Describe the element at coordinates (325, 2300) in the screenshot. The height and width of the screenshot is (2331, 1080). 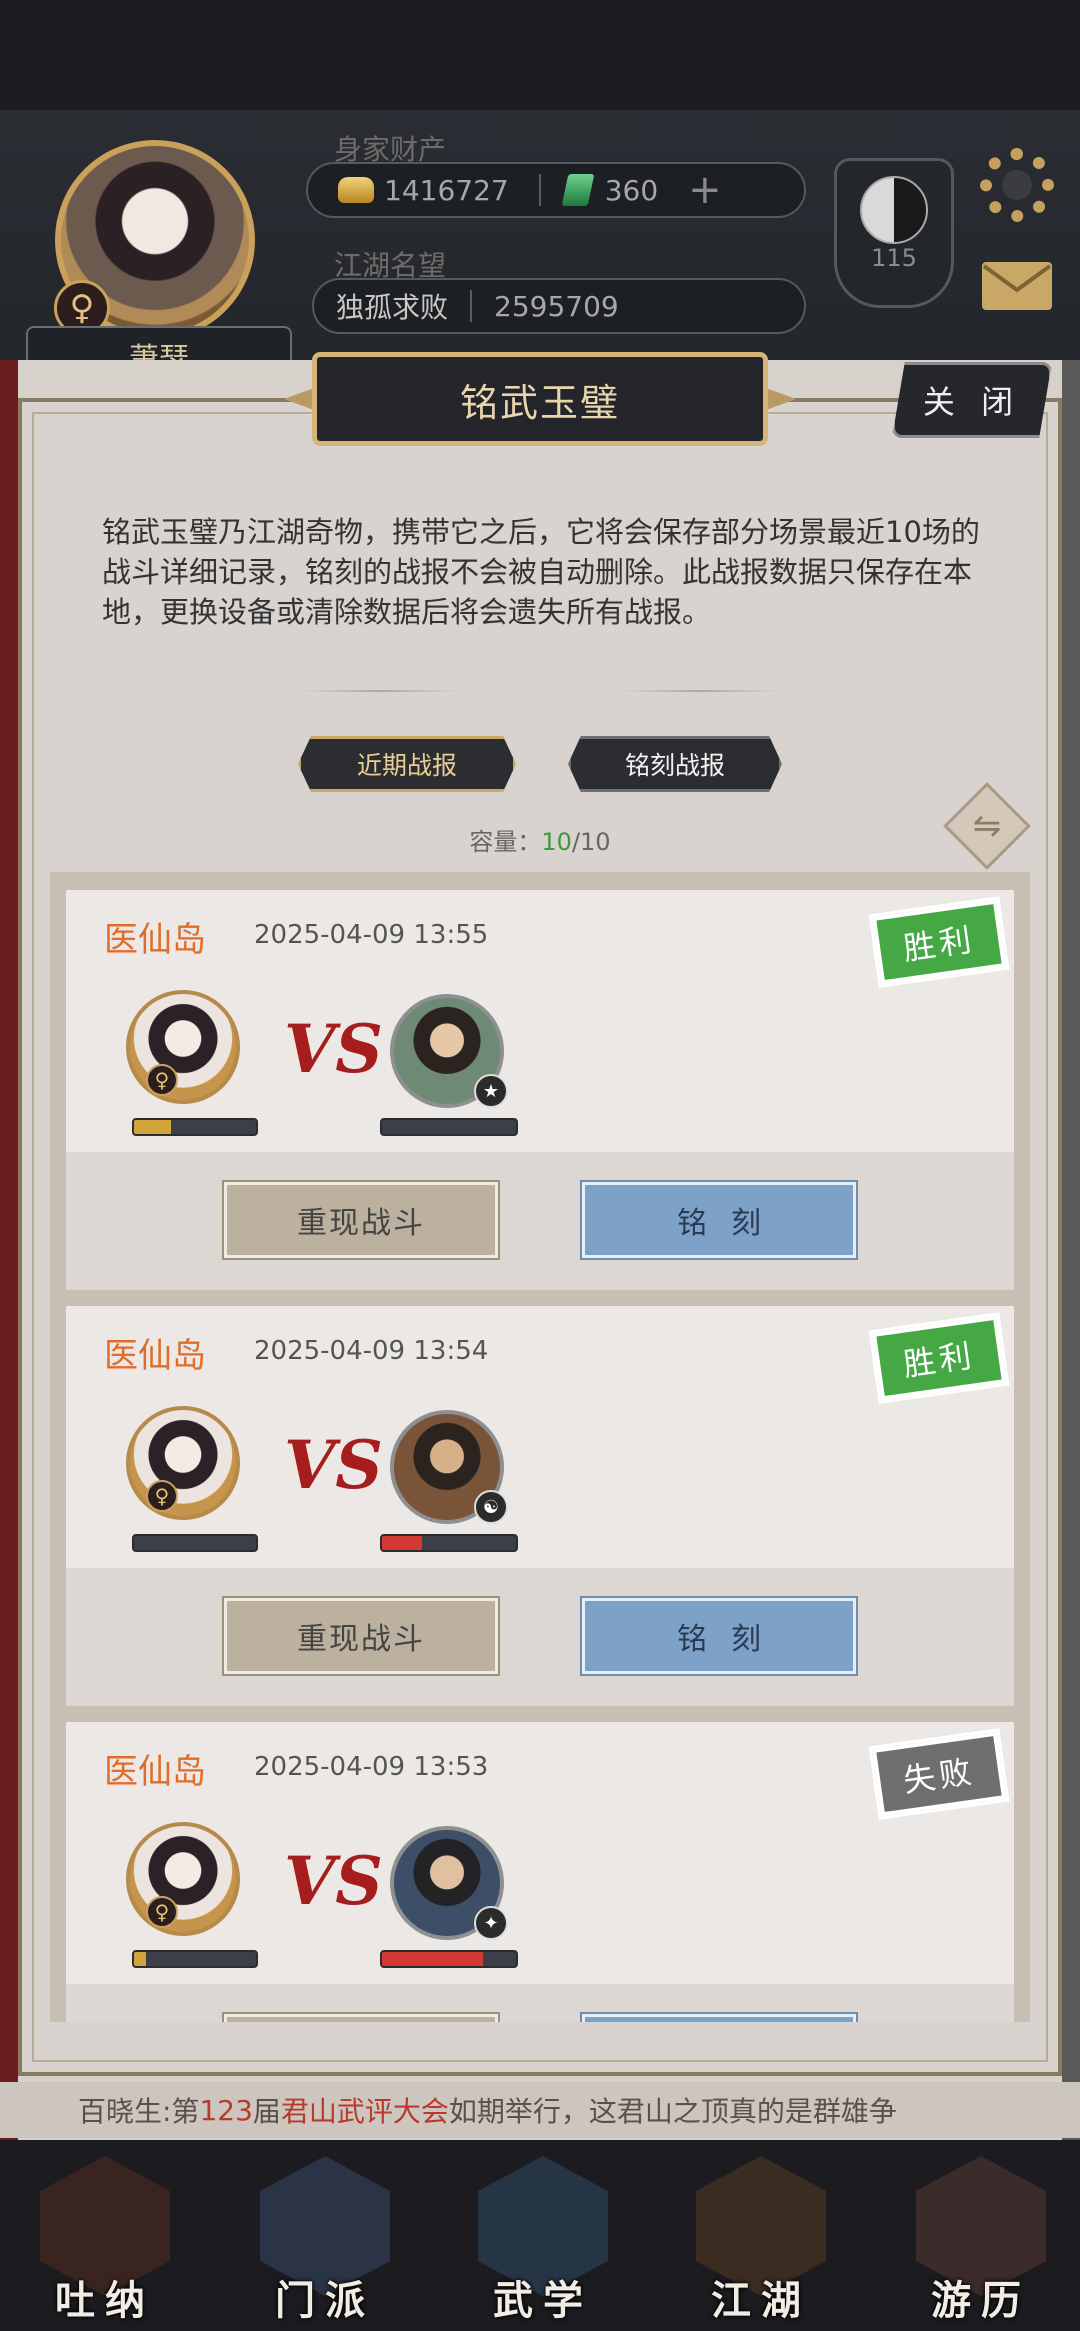
I see `nav-label: 门派` at that location.